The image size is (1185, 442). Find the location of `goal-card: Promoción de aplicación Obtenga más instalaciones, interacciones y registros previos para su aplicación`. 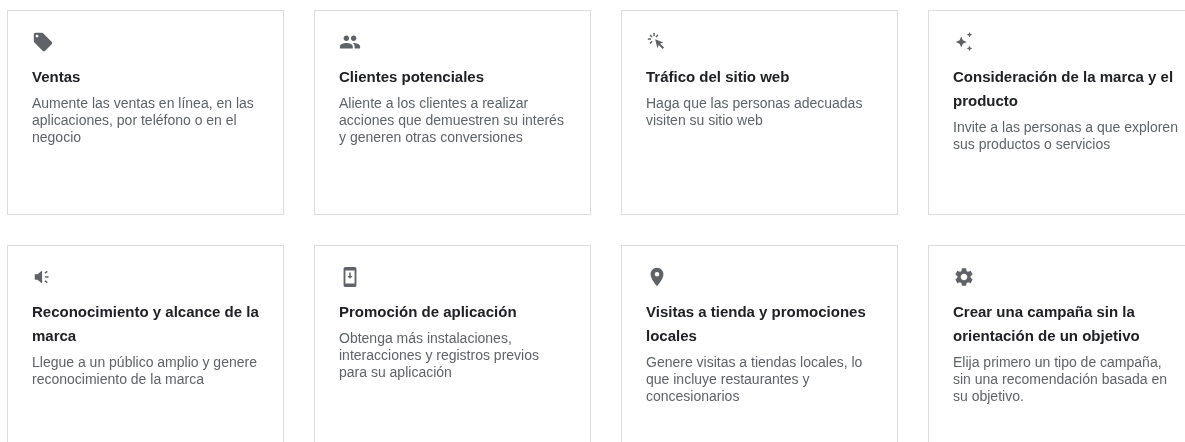

goal-card: Promoción de aplicación Obtenga más instalaciones, interacciones y registros previos para su aplicación is located at coordinates (452, 343).